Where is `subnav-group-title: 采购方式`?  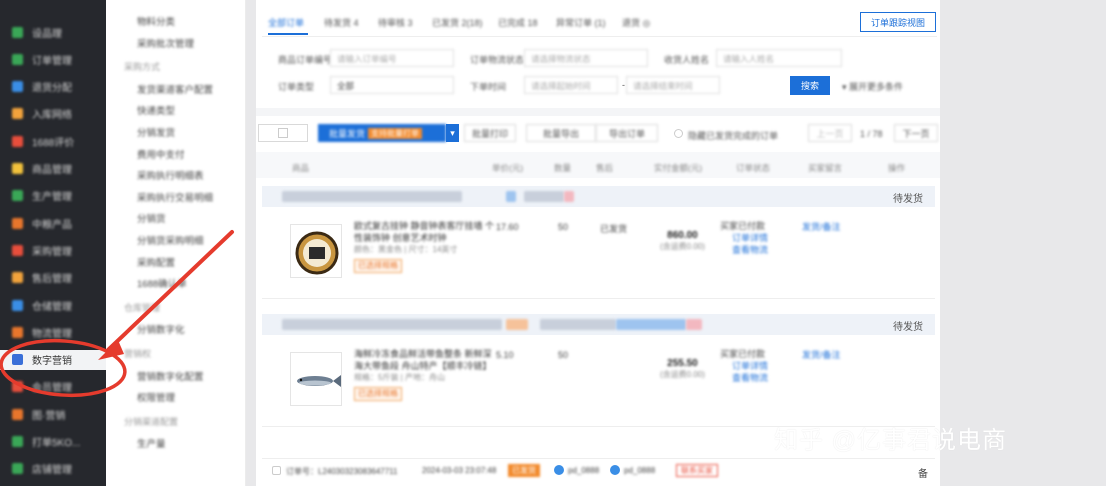 subnav-group-title: 采购方式 is located at coordinates (179, 66).